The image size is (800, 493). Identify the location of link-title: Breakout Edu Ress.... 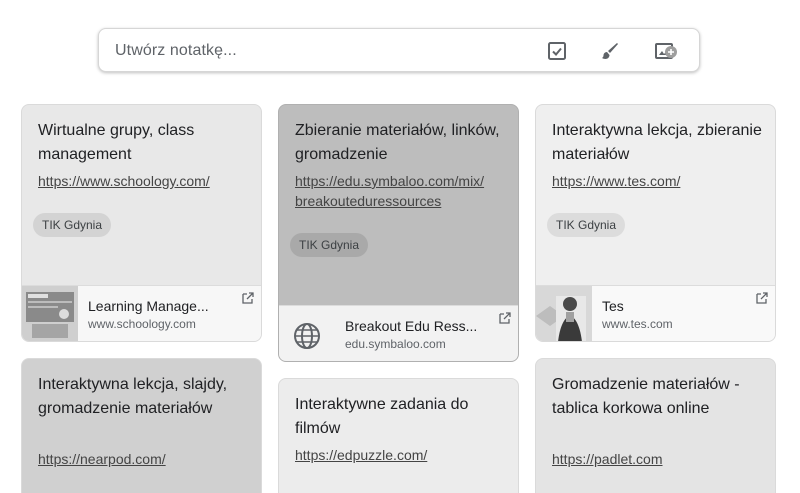
(411, 326).